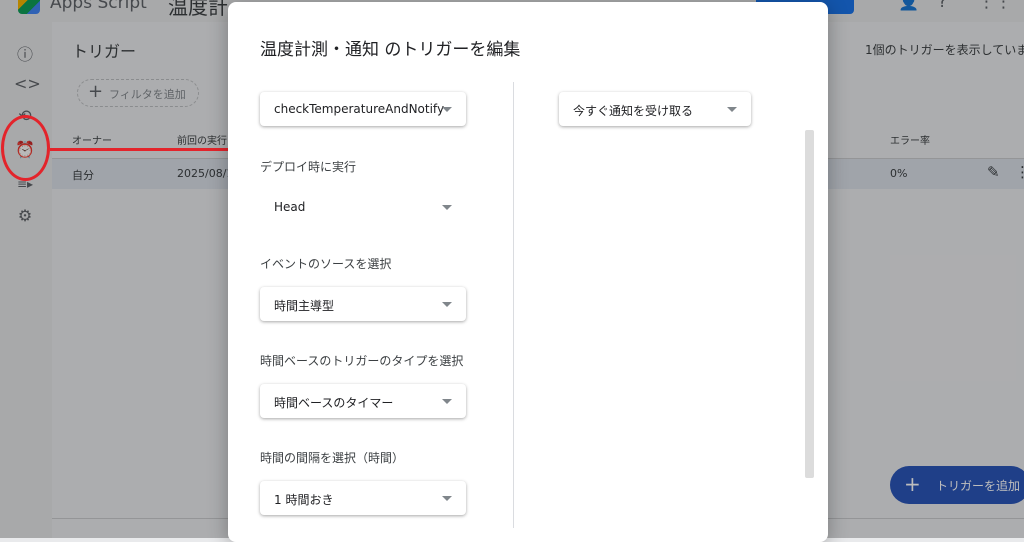  Describe the element at coordinates (304, 306) in the screenshot. I see `event-source-select-value: 時間主導型` at that location.